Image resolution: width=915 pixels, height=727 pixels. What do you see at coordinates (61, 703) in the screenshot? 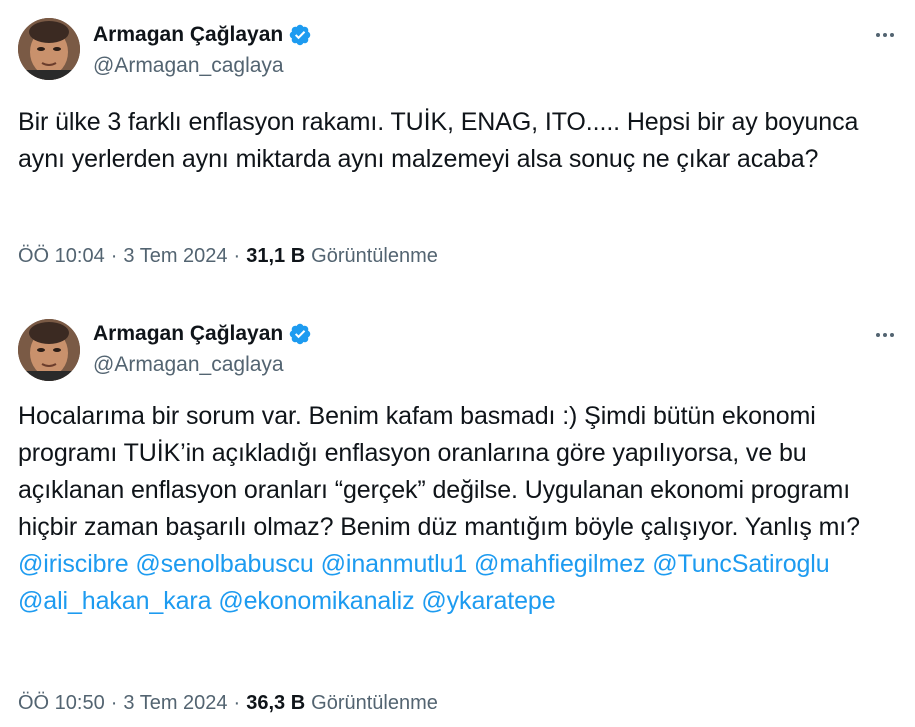
I see `tweet-time: ÖÖ 10:50` at bounding box center [61, 703].